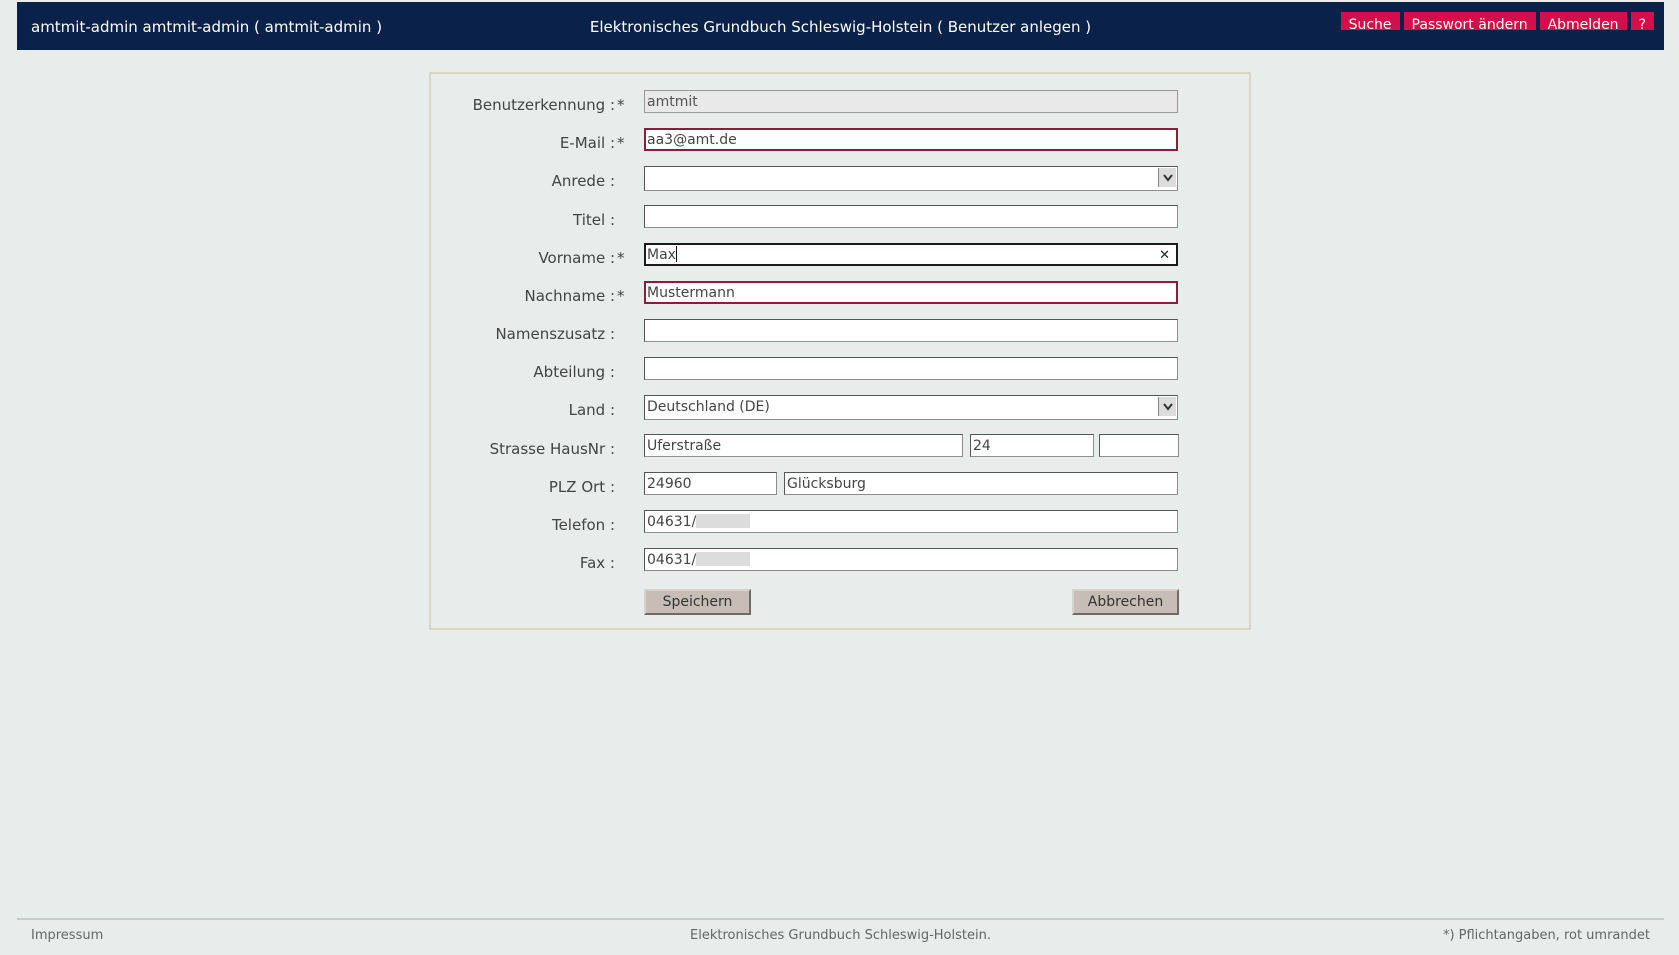  I want to click on email-input: aa3@amt.de, so click(911, 139).